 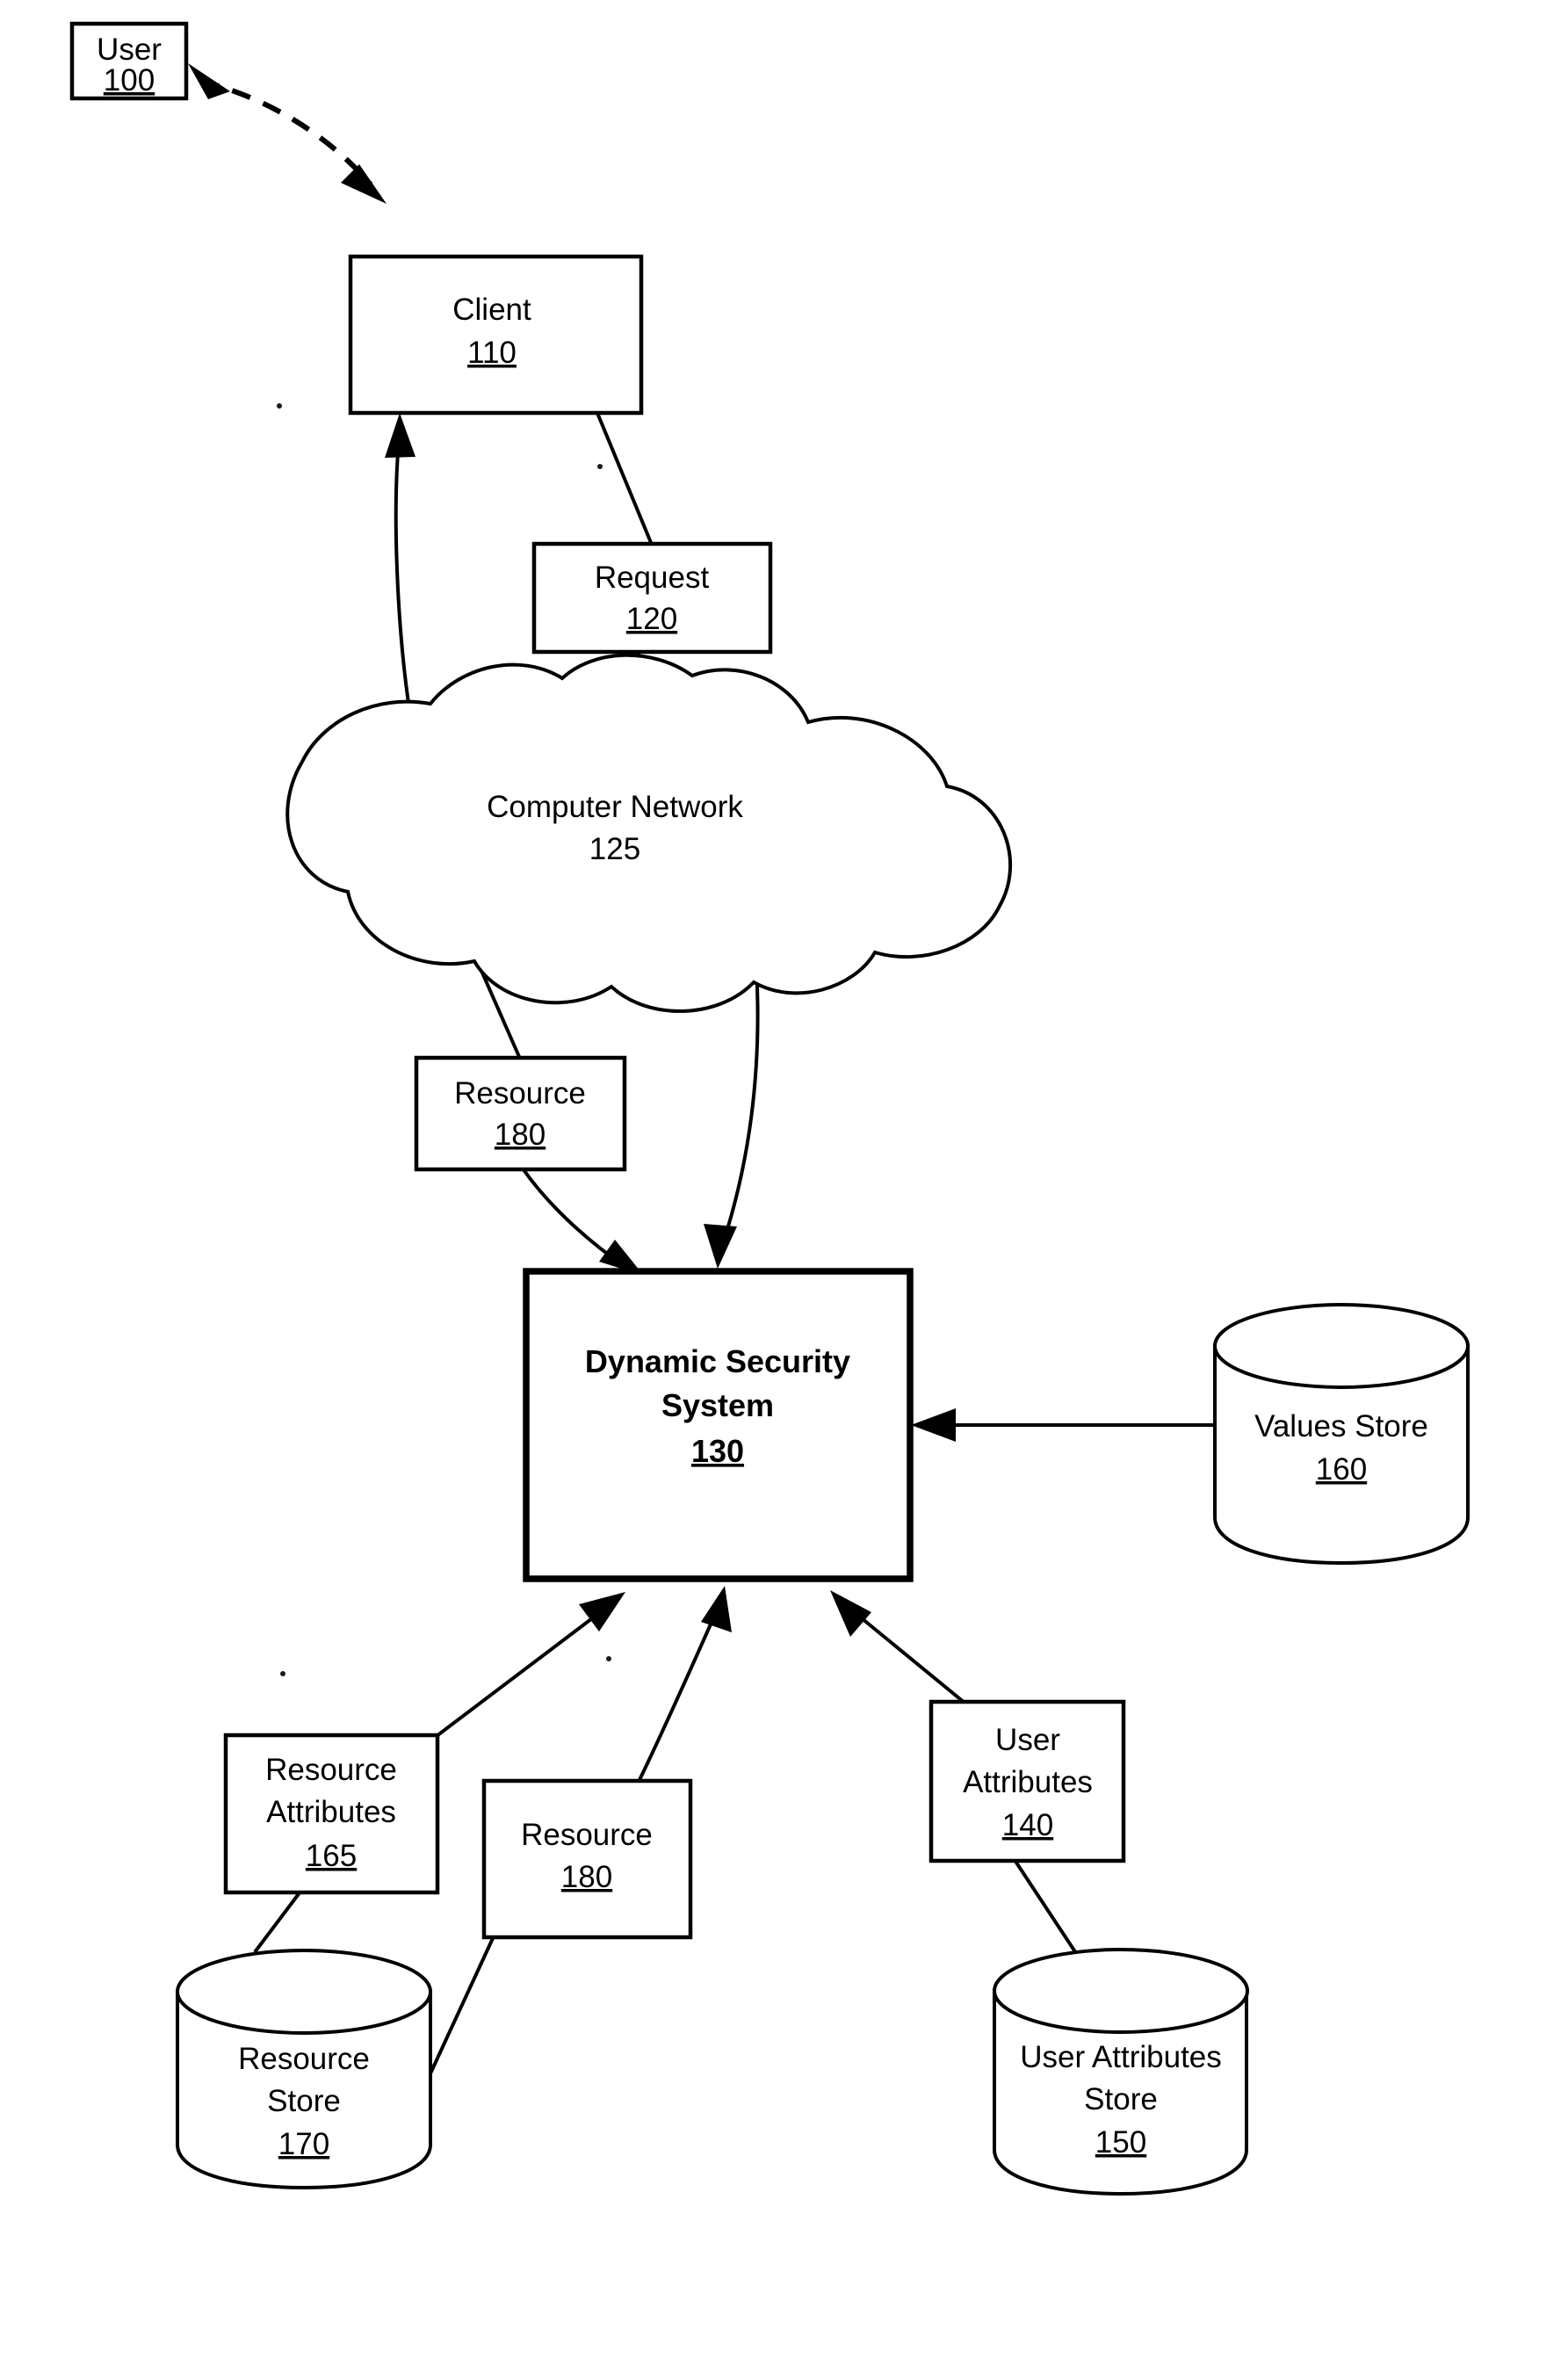 I want to click on node-user-ref: 100, so click(x=129, y=81).